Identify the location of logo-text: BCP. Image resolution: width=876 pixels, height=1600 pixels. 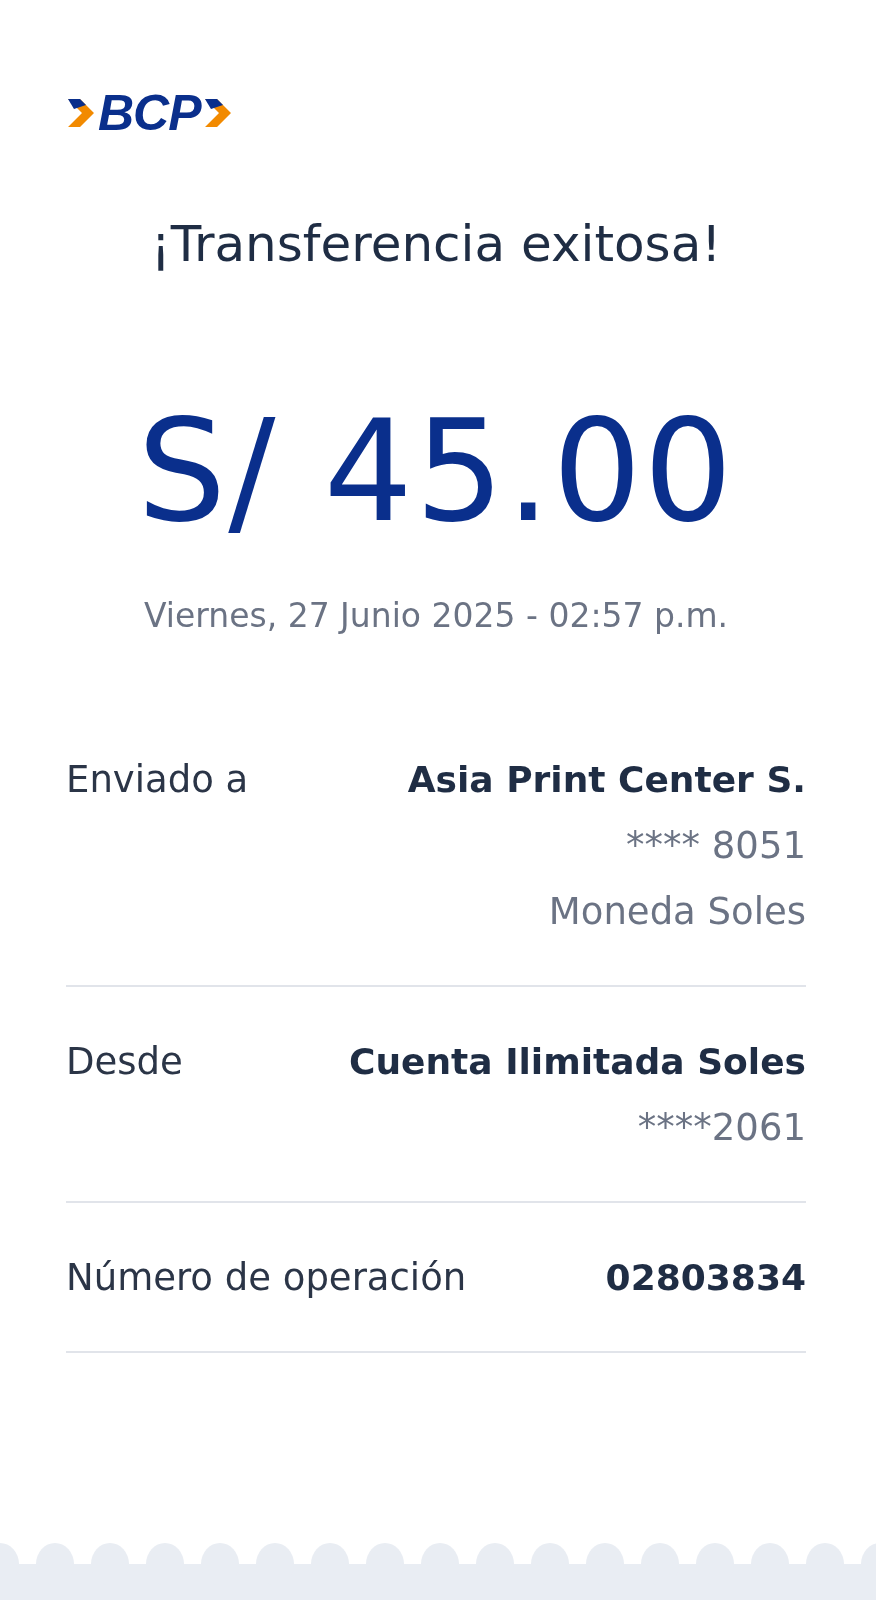
(149, 113).